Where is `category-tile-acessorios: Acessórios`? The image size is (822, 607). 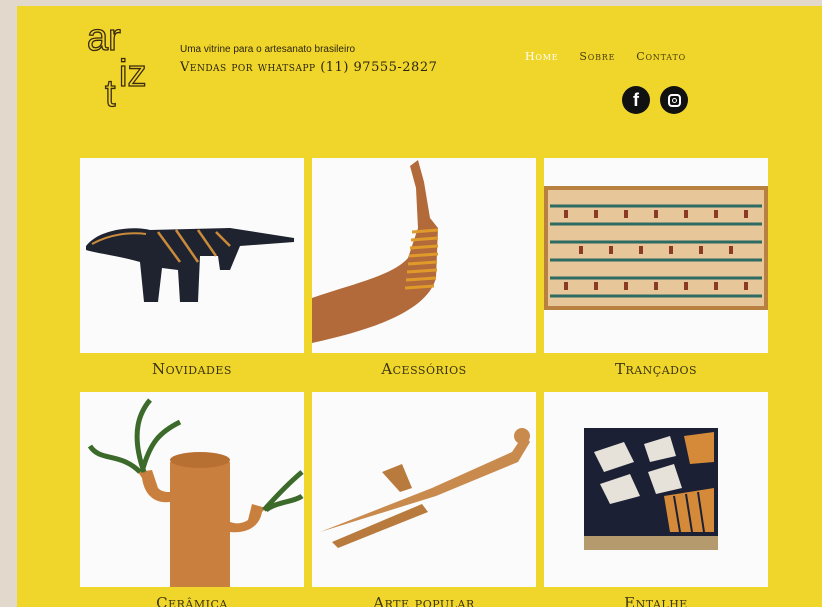 category-tile-acessorios: Acessórios is located at coordinates (424, 275).